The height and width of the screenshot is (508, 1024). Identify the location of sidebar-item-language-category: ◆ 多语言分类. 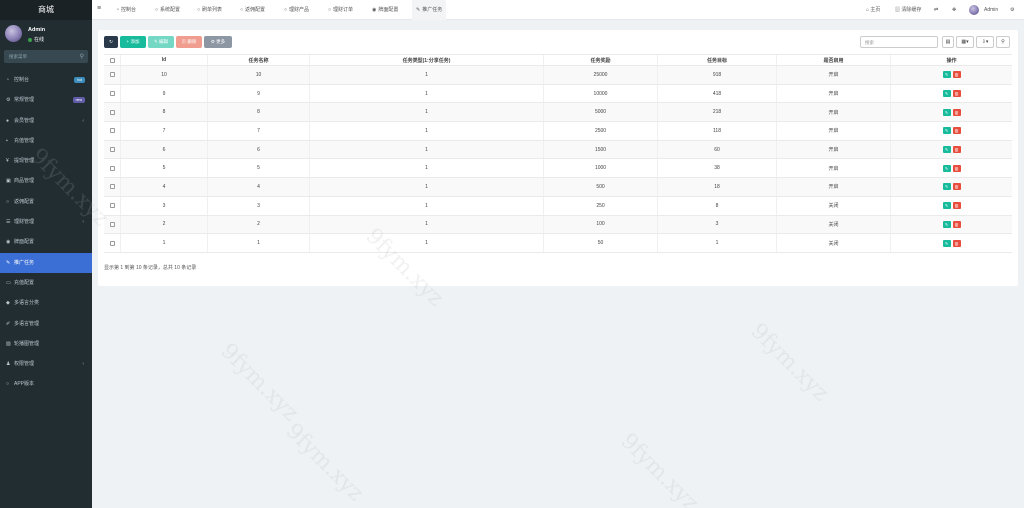
(46, 303).